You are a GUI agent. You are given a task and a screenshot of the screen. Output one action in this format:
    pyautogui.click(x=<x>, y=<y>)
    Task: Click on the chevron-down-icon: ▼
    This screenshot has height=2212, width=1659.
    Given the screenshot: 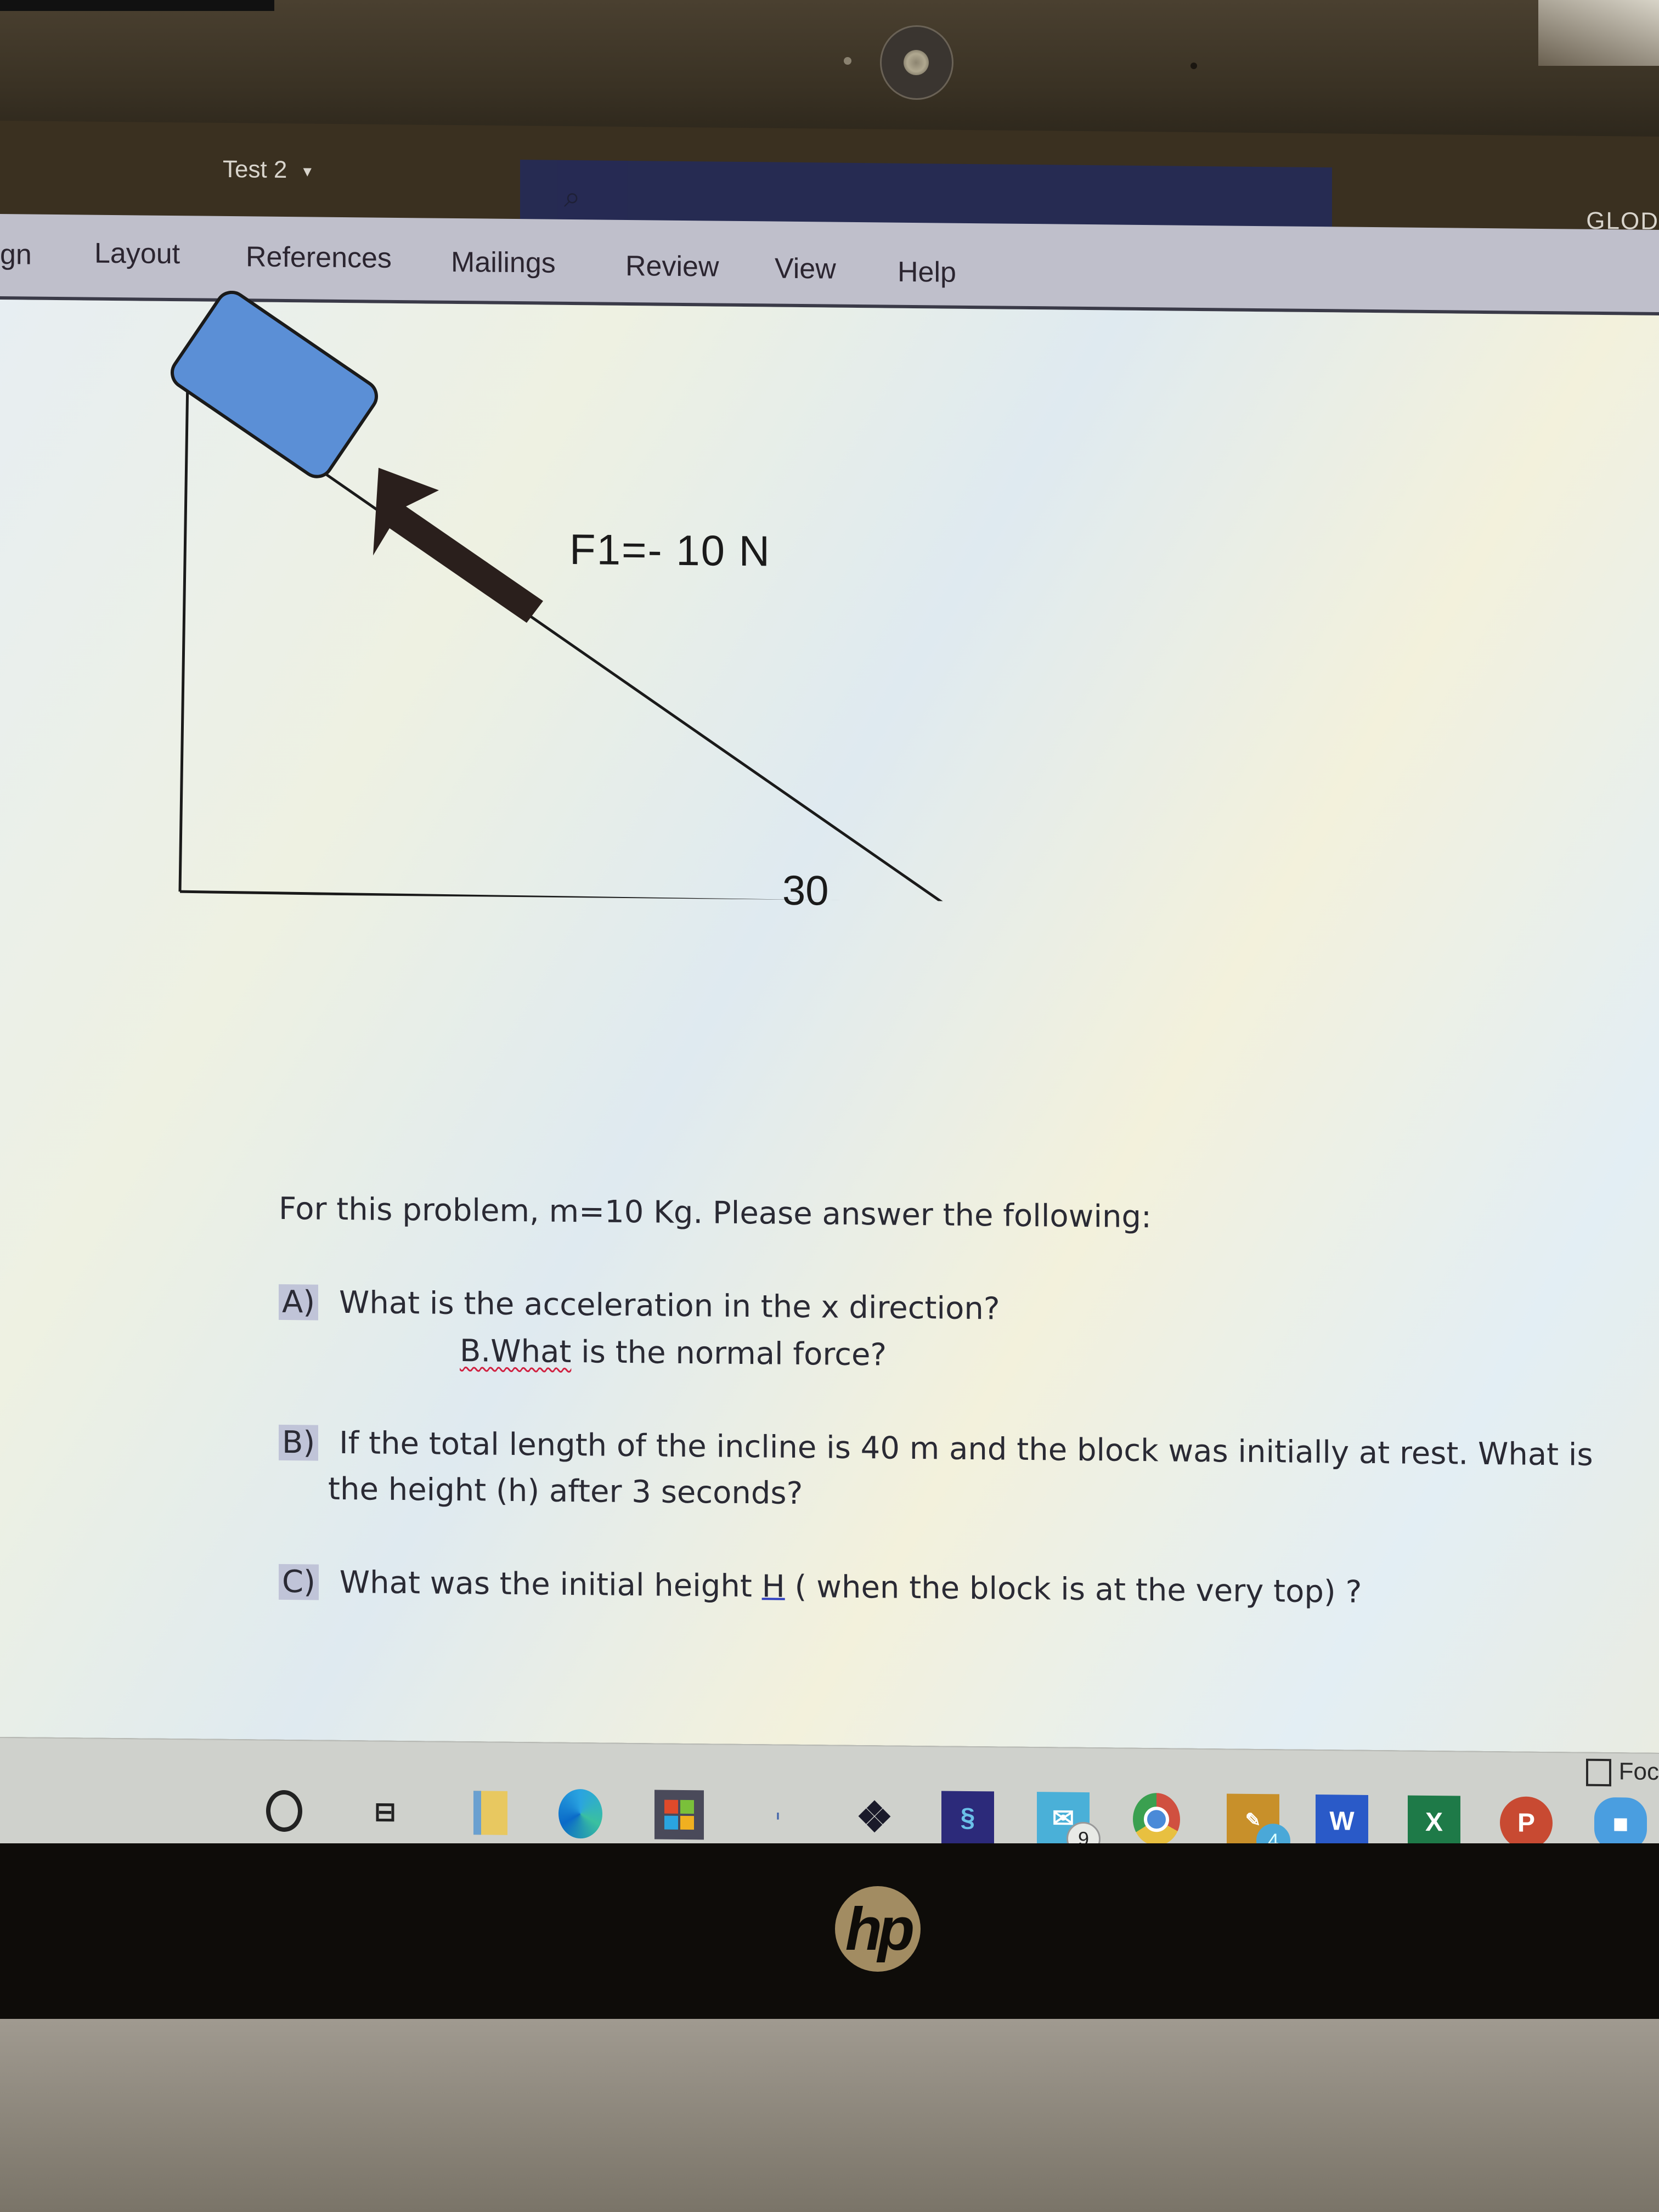 What is the action you would take?
    pyautogui.click(x=307, y=171)
    